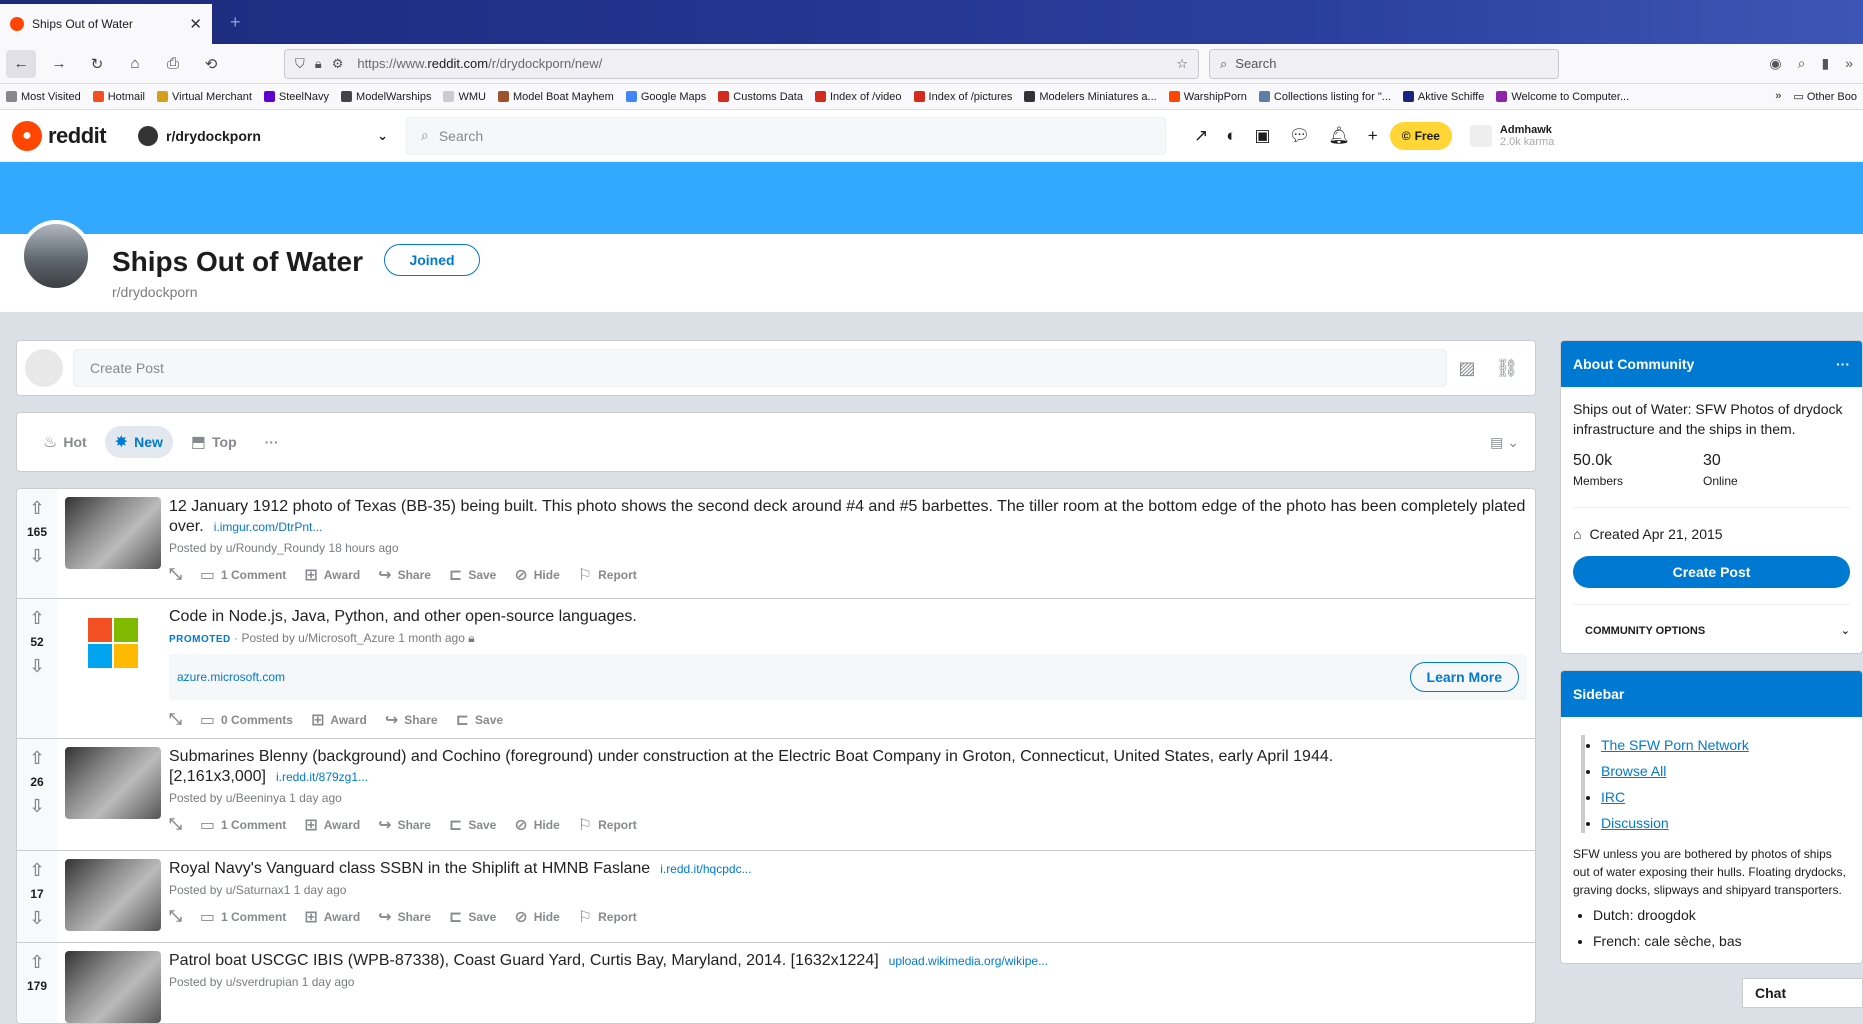  What do you see at coordinates (97, 64) in the screenshot?
I see `reload-icon: ↻` at bounding box center [97, 64].